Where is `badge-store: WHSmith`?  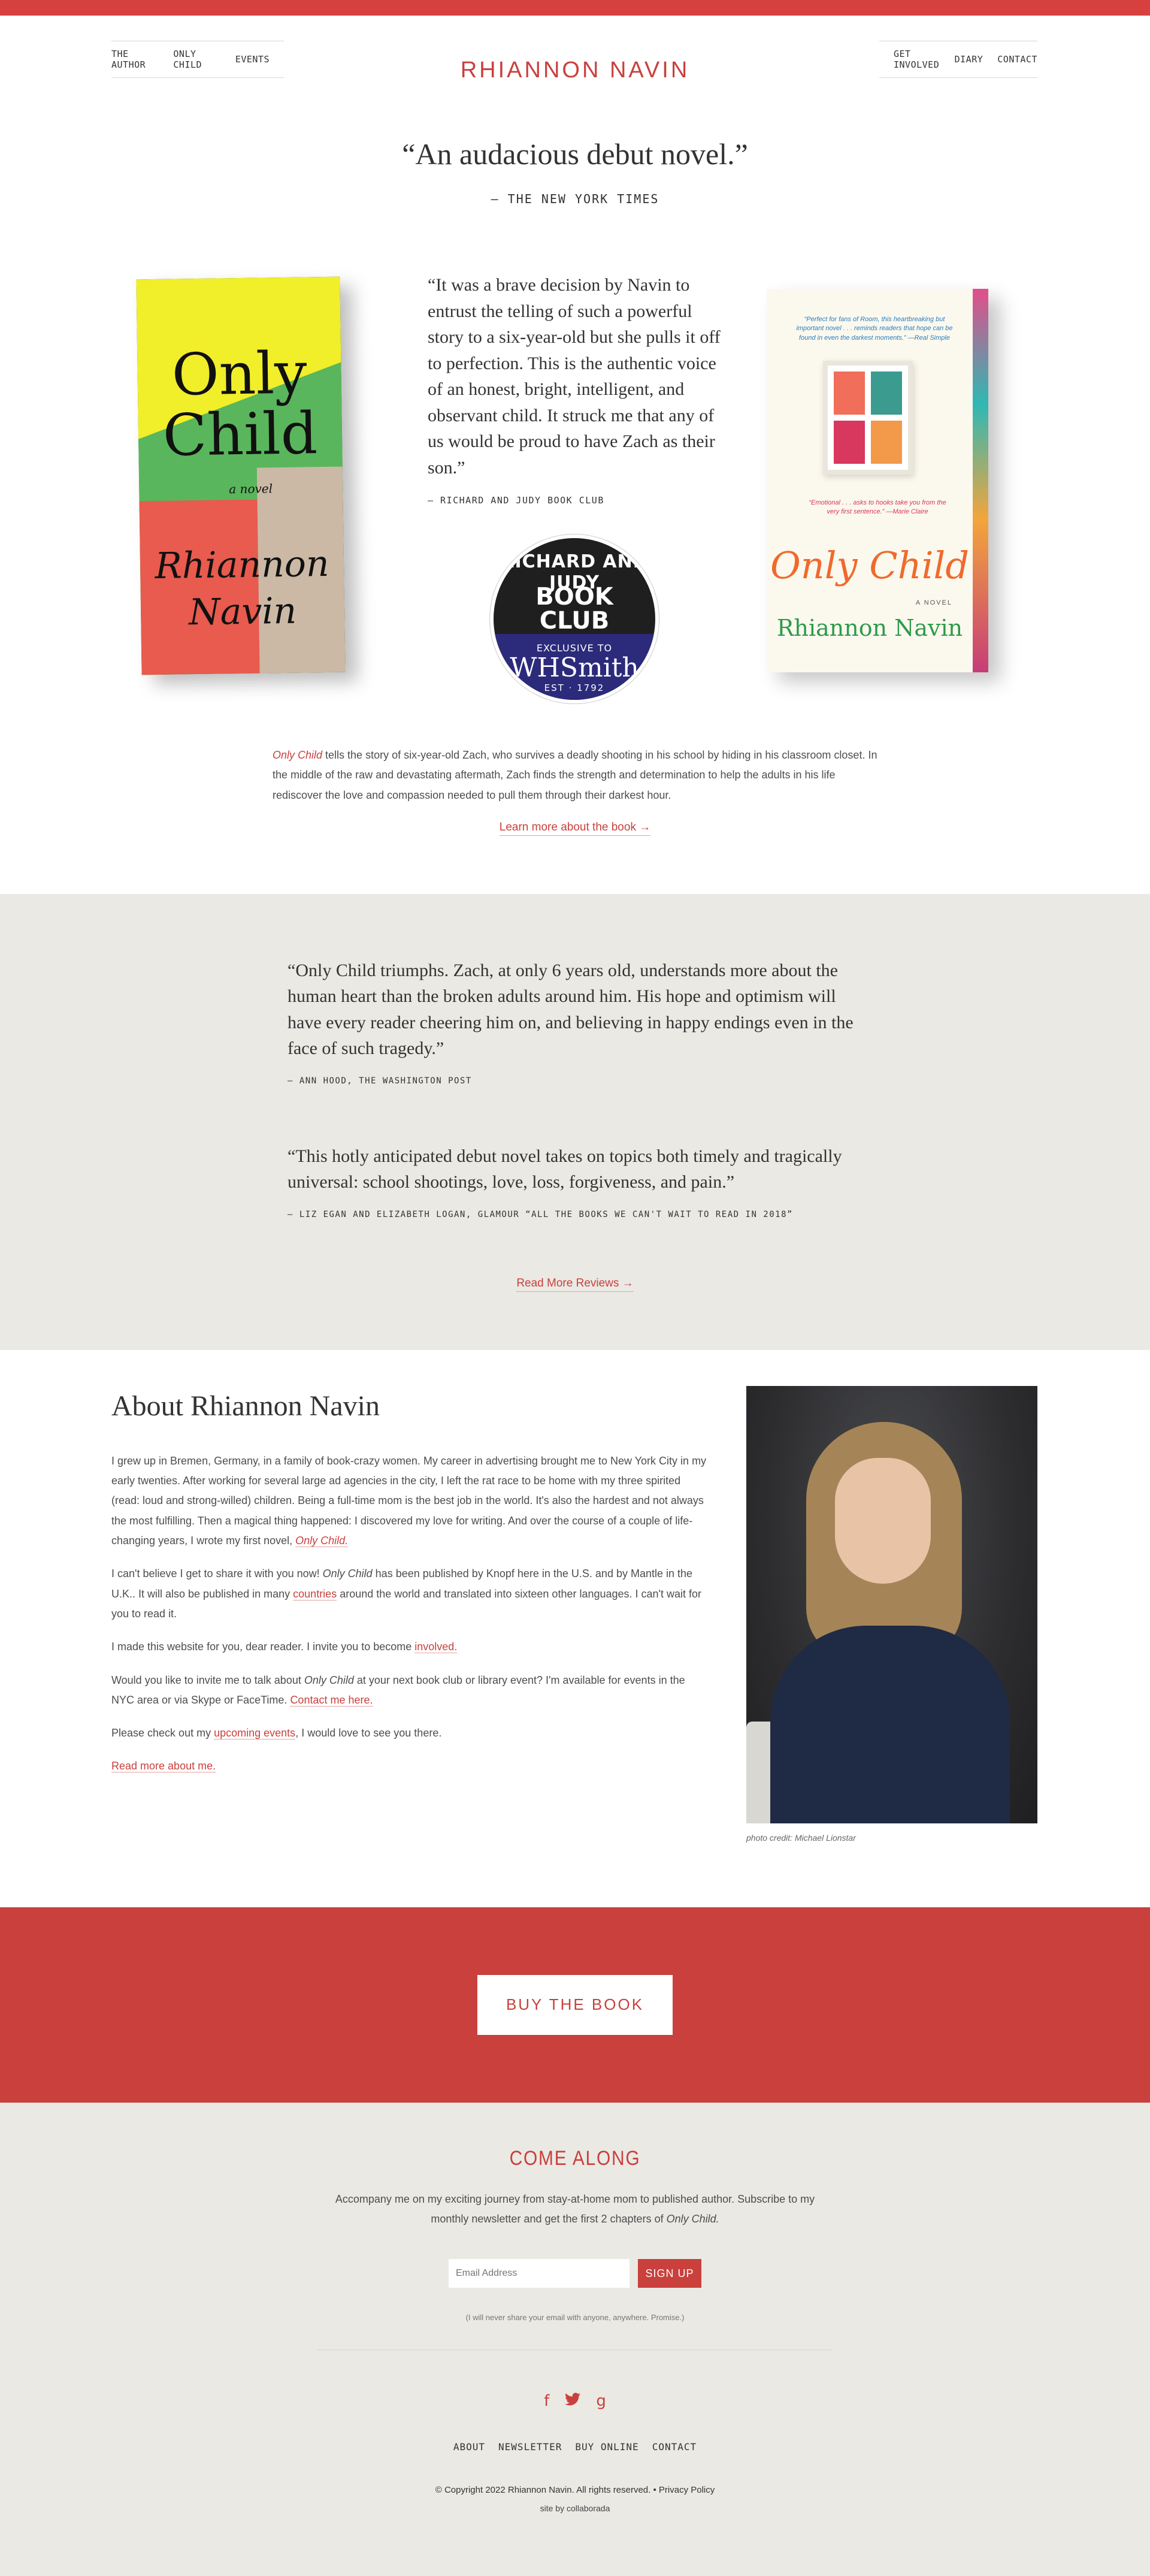 badge-store: WHSmith is located at coordinates (574, 668).